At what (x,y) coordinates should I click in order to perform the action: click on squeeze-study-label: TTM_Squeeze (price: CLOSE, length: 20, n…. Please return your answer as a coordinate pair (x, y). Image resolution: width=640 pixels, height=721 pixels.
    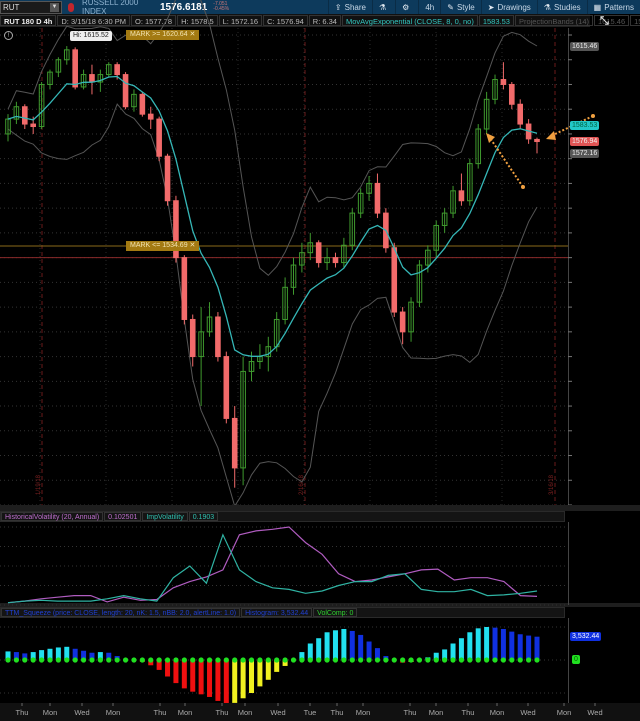
    Looking at the image, I should click on (121, 612).